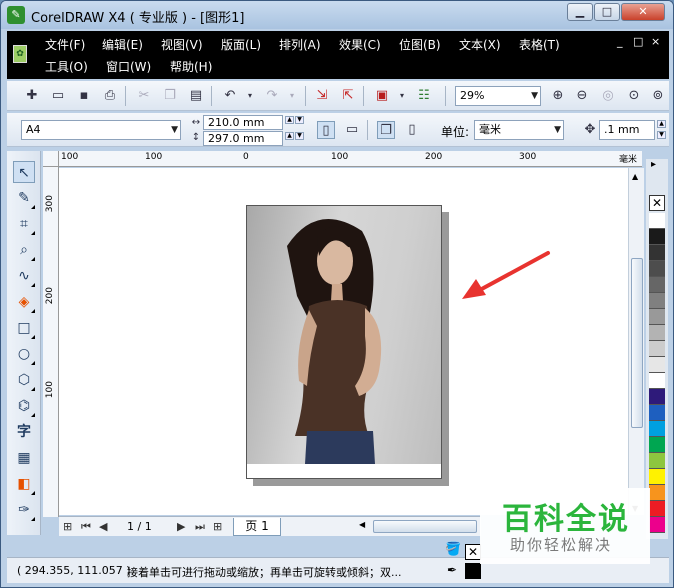 The width and height of the screenshot is (674, 588). What do you see at coordinates (24, 354) in the screenshot?
I see `ellipse-tool-icon: ○` at bounding box center [24, 354].